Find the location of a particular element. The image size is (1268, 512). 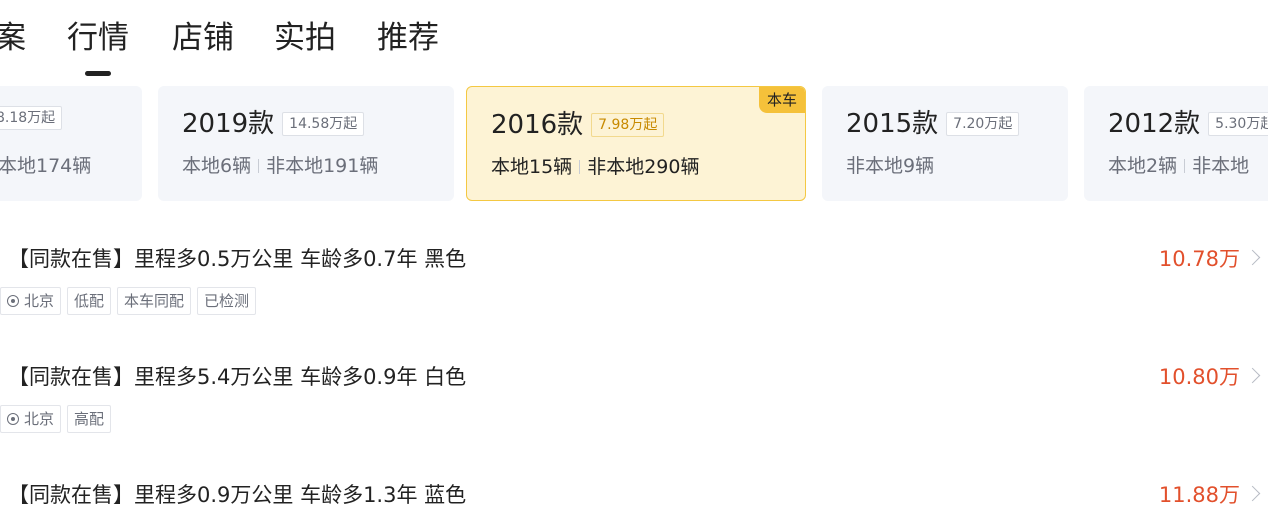

listing-tags: 北京 高配 is located at coordinates (56, 419).